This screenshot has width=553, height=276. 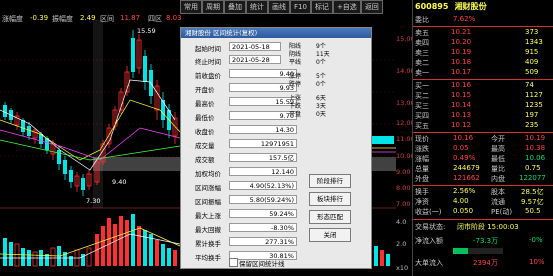 I want to click on toolbar-back: 返回, so click(x=371, y=7).